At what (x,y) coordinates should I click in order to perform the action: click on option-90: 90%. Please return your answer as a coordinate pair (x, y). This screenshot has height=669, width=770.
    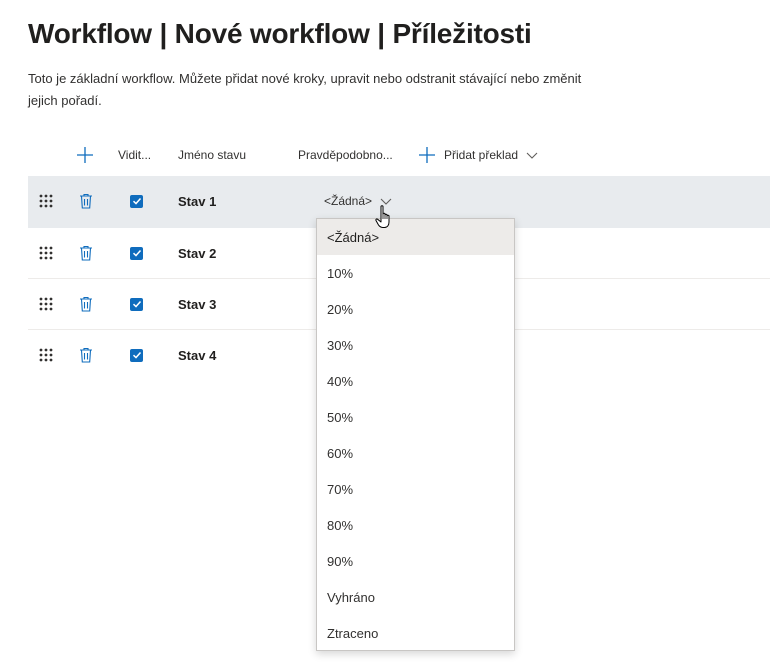
    Looking at the image, I should click on (415, 561).